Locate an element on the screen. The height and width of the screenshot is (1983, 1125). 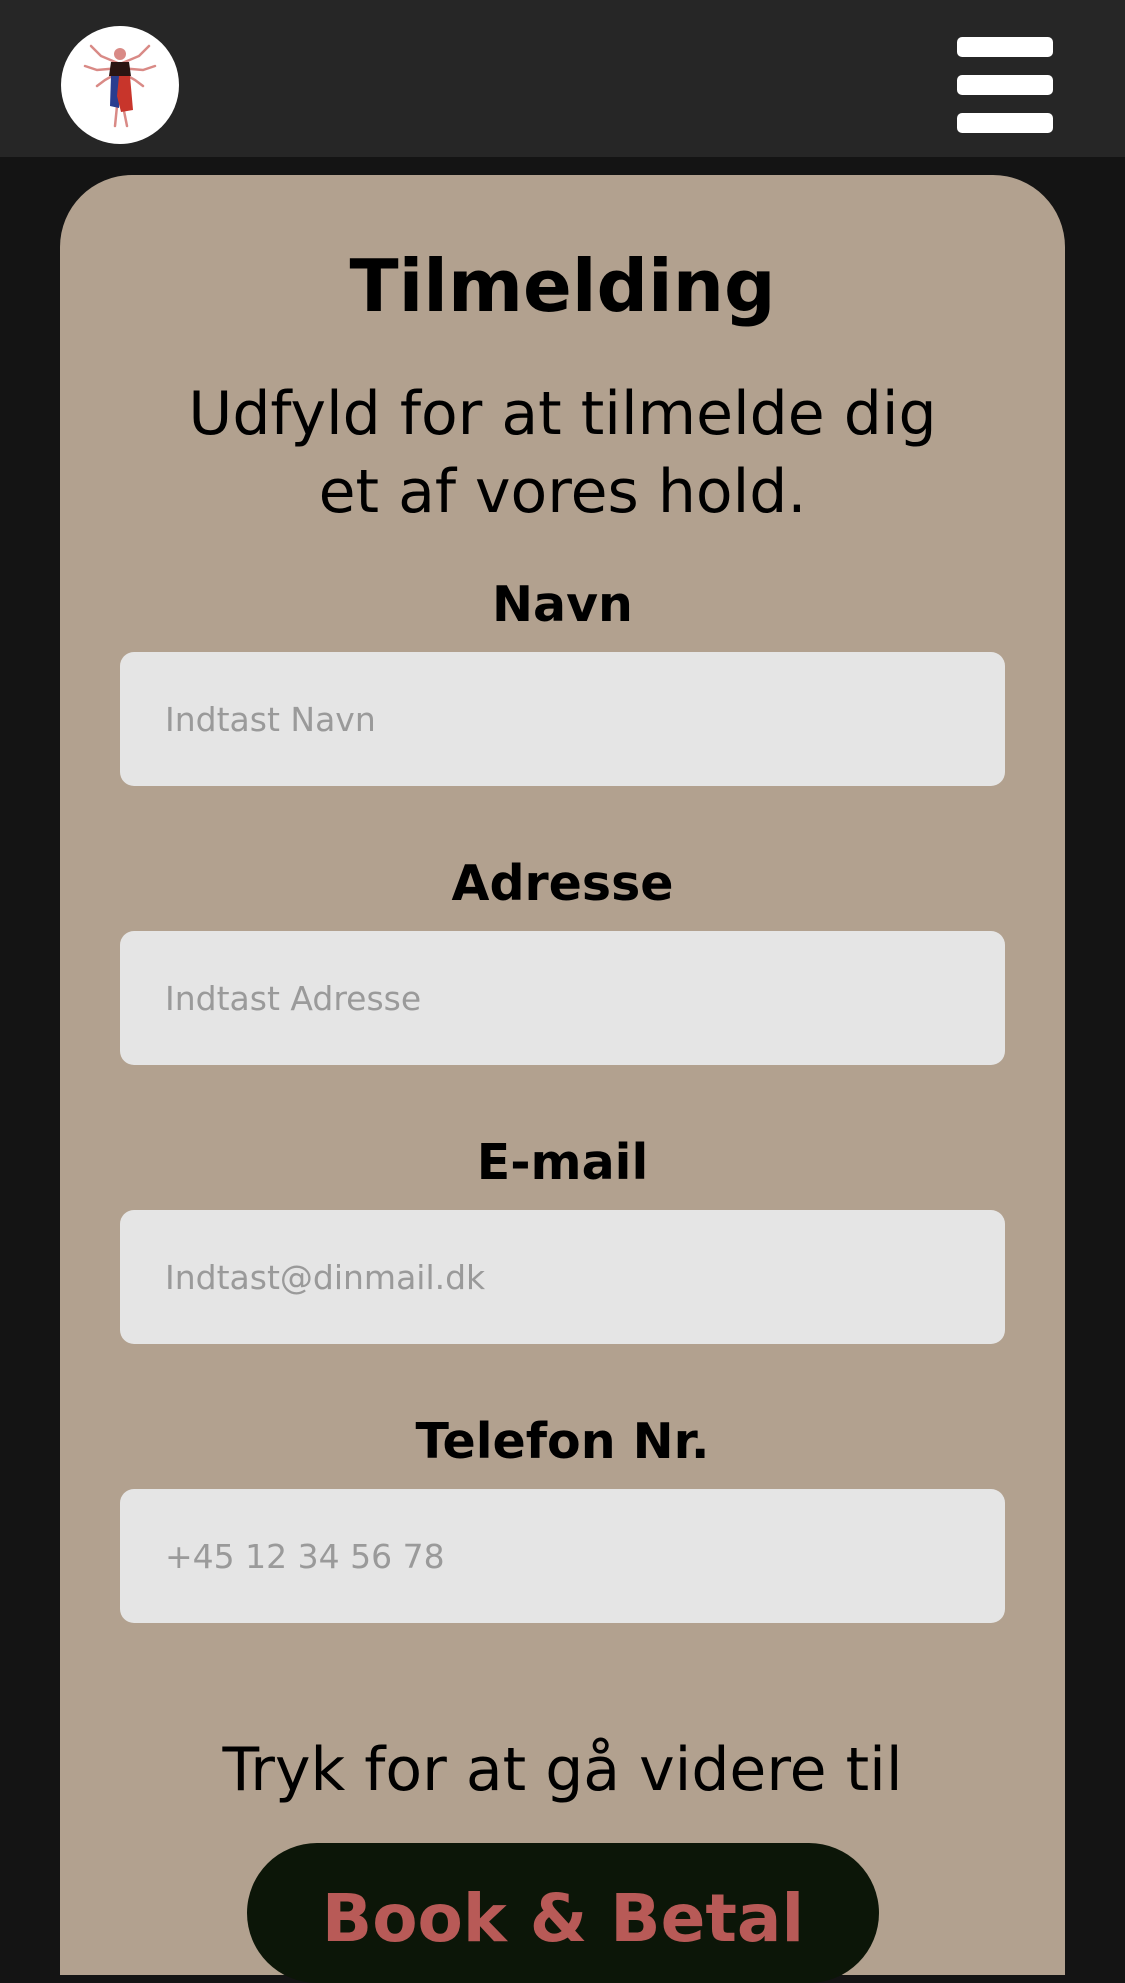
continue-prompt: Tryk for at gå videre til is located at coordinates (562, 1770).